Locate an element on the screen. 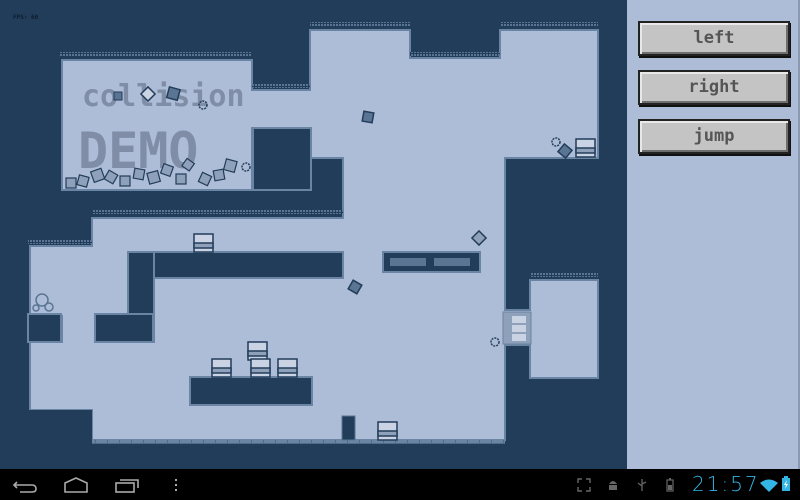 Image resolution: width=800 pixels, height=500 pixels. platform-lower is located at coordinates (251, 391).